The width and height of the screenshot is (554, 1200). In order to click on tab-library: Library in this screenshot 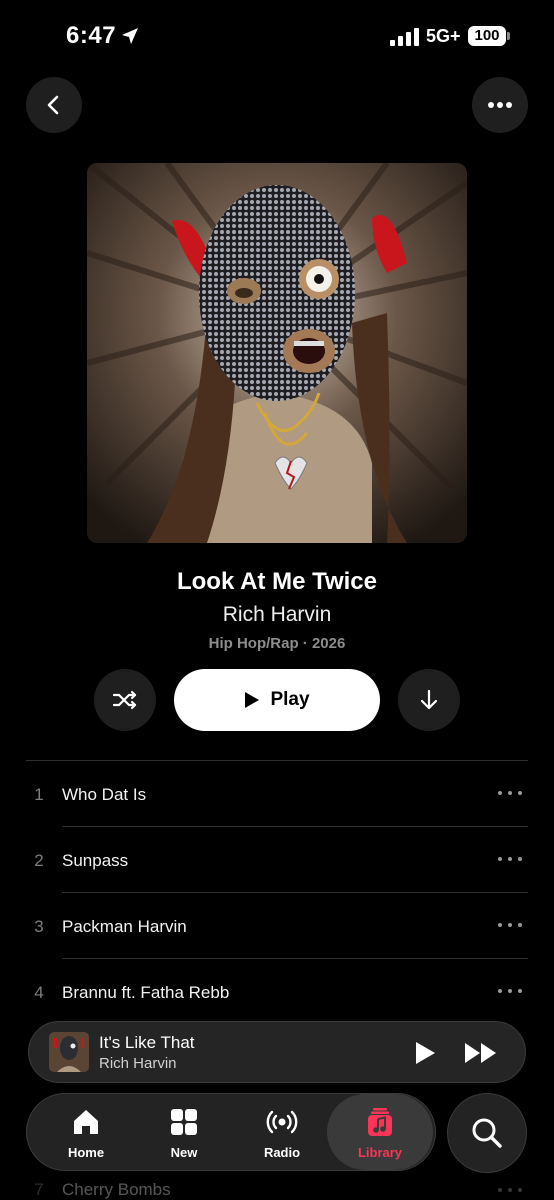, I will do `click(380, 1132)`.